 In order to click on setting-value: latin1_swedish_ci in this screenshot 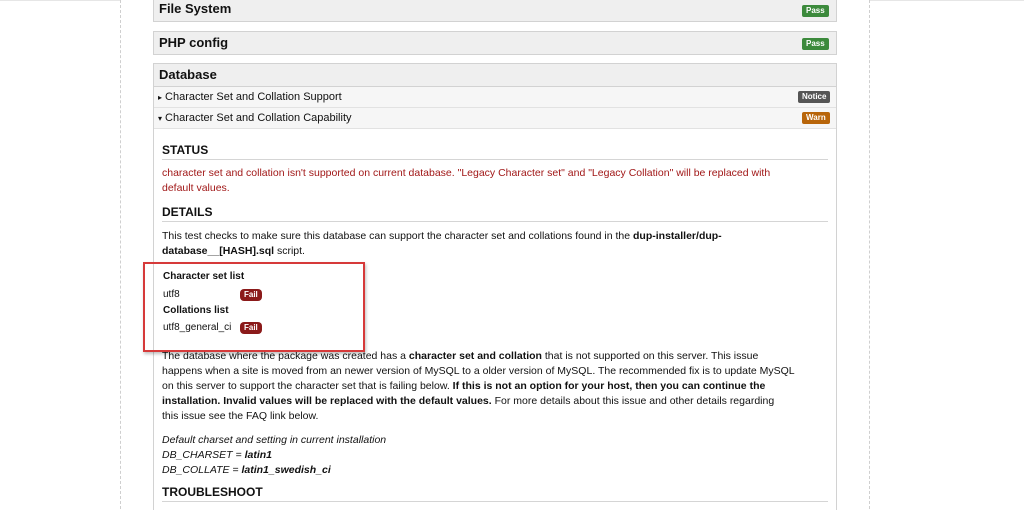, I will do `click(286, 470)`.